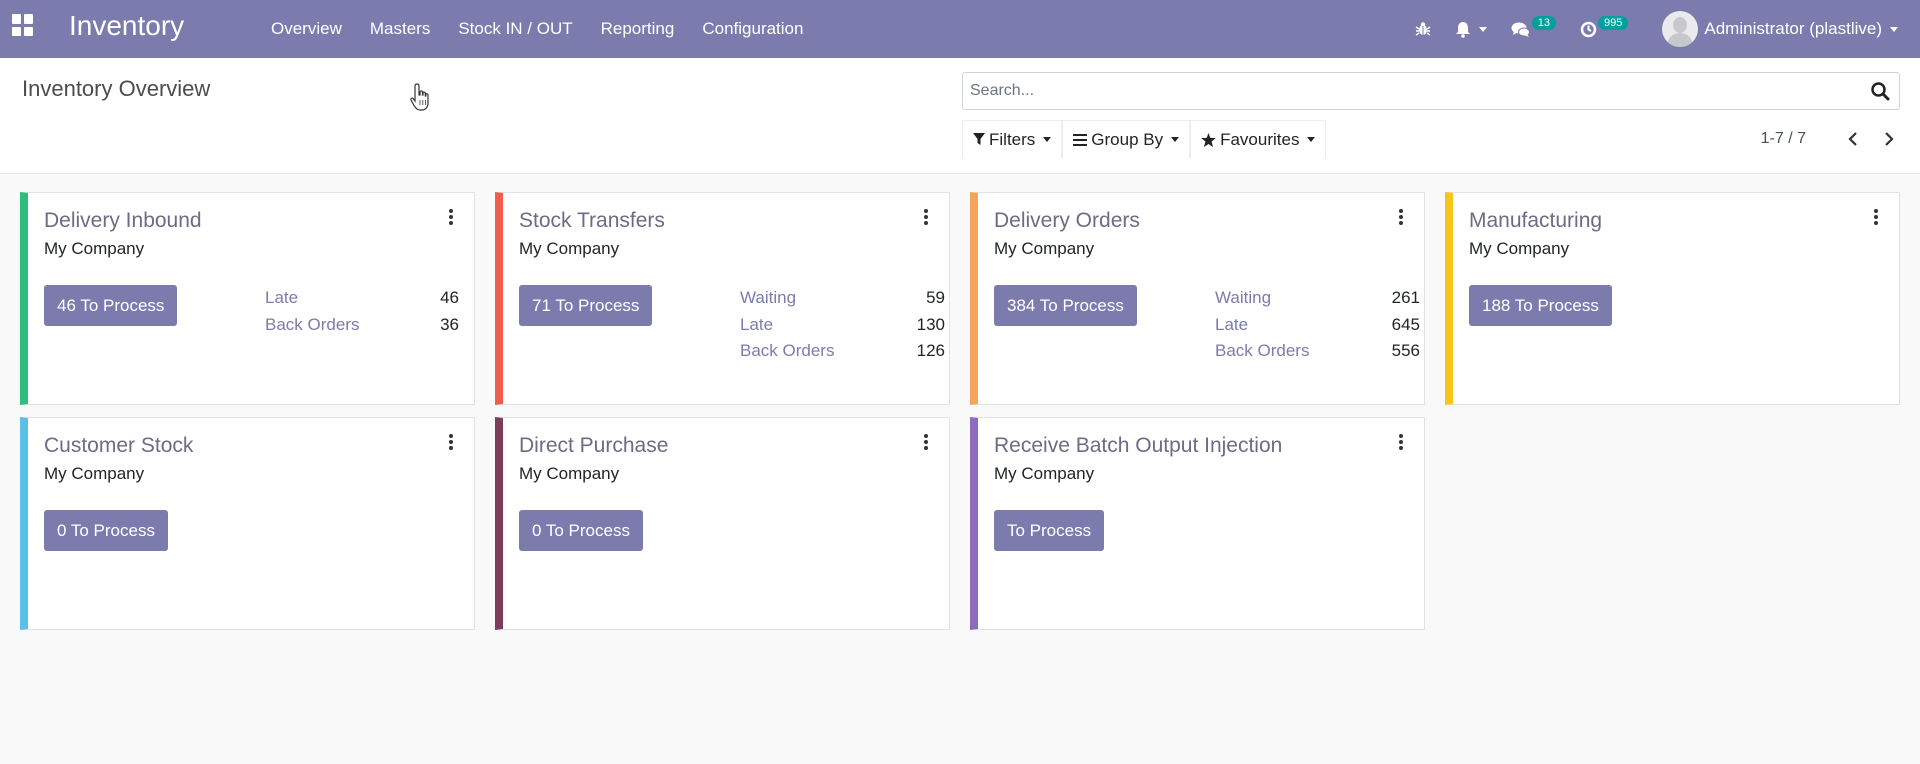  I want to click on group-by-dropdown: Group By, so click(1126, 139).